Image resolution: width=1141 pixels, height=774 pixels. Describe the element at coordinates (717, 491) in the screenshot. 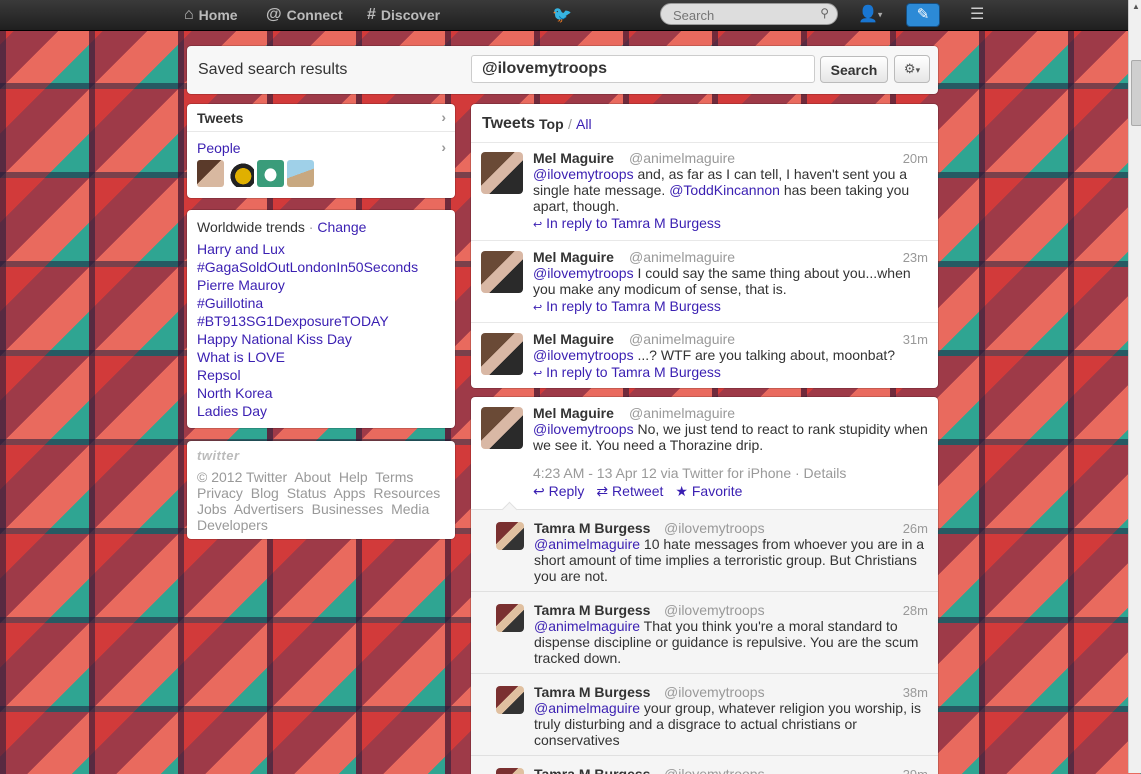

I see `favorite-label: Favorite` at that location.